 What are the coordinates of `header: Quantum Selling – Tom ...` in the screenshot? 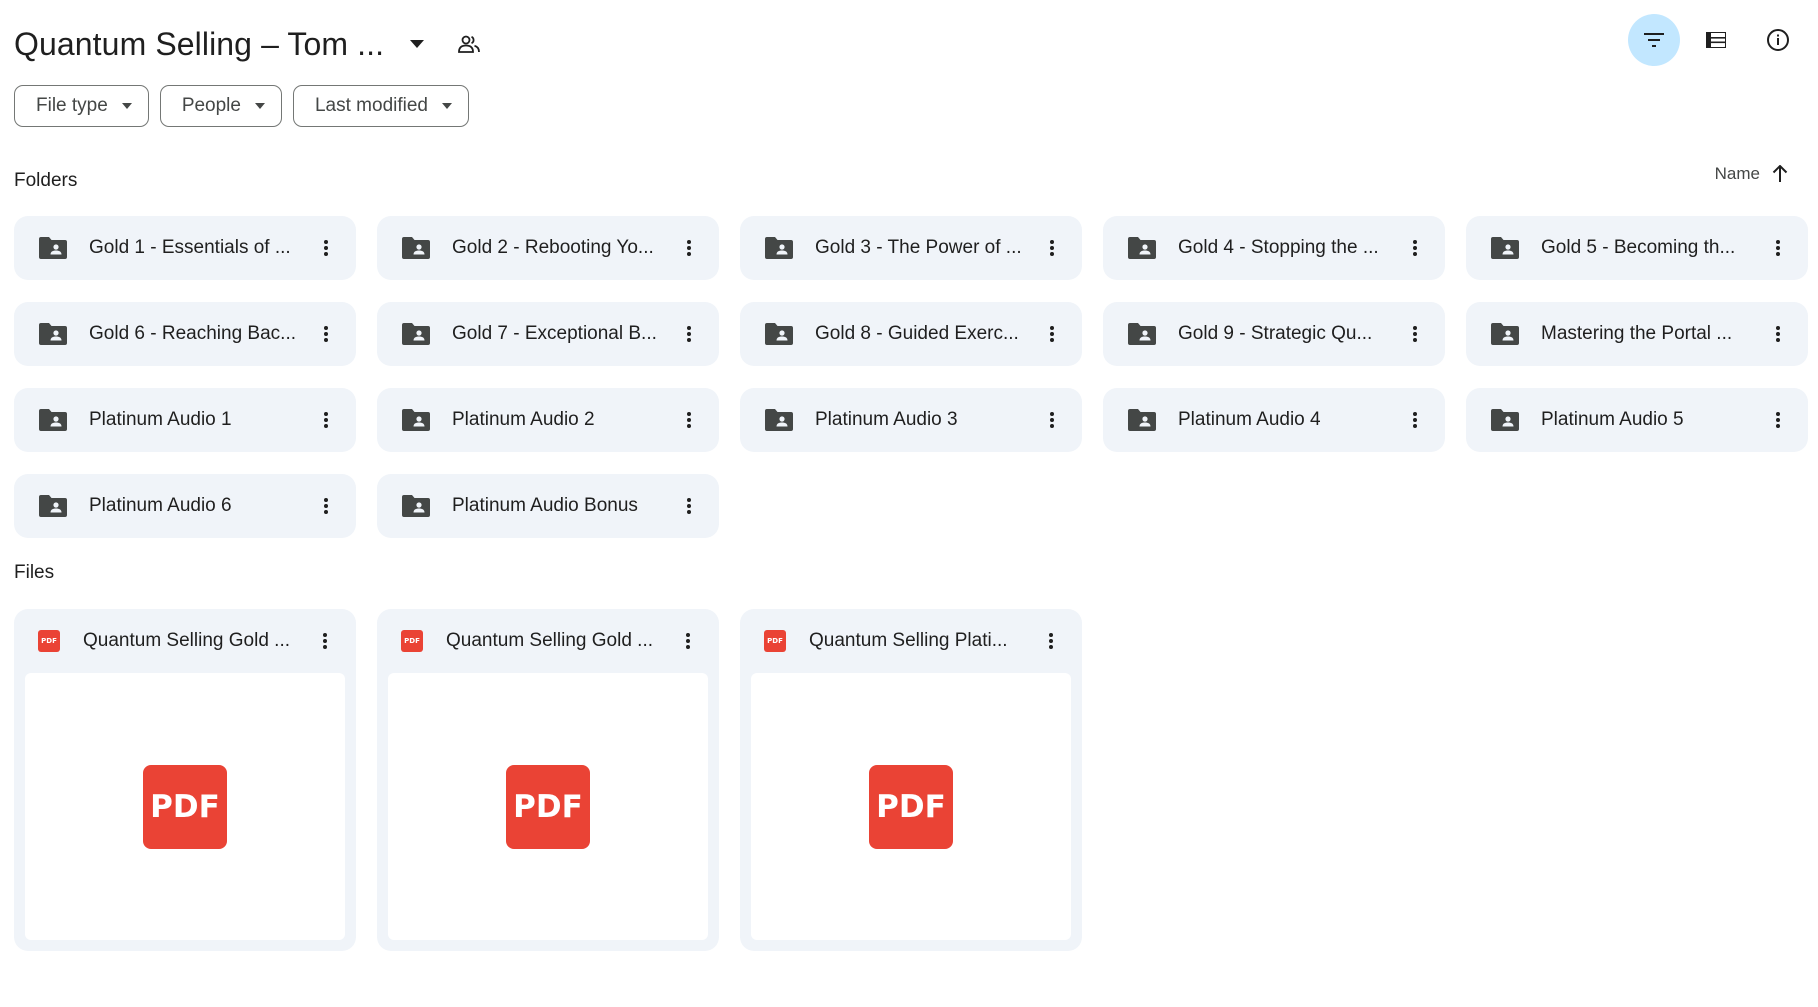 It's located at (909, 44).